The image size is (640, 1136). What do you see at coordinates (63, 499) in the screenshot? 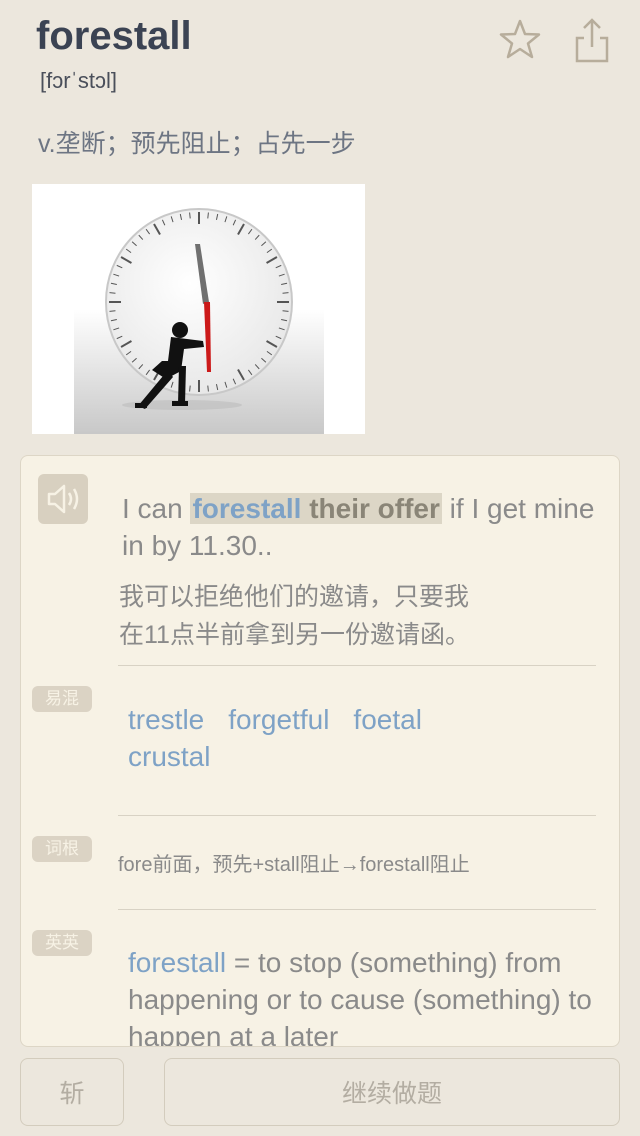
I see `speaker-icon` at bounding box center [63, 499].